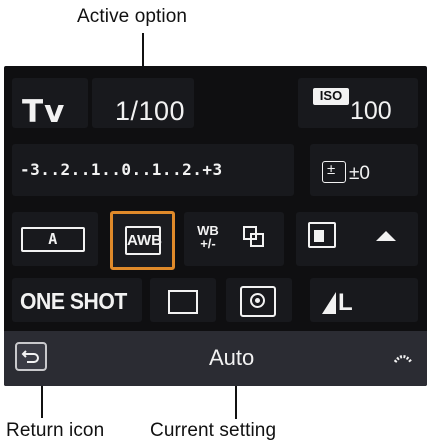  I want to click on shooting-mode: Tv, so click(44, 112).